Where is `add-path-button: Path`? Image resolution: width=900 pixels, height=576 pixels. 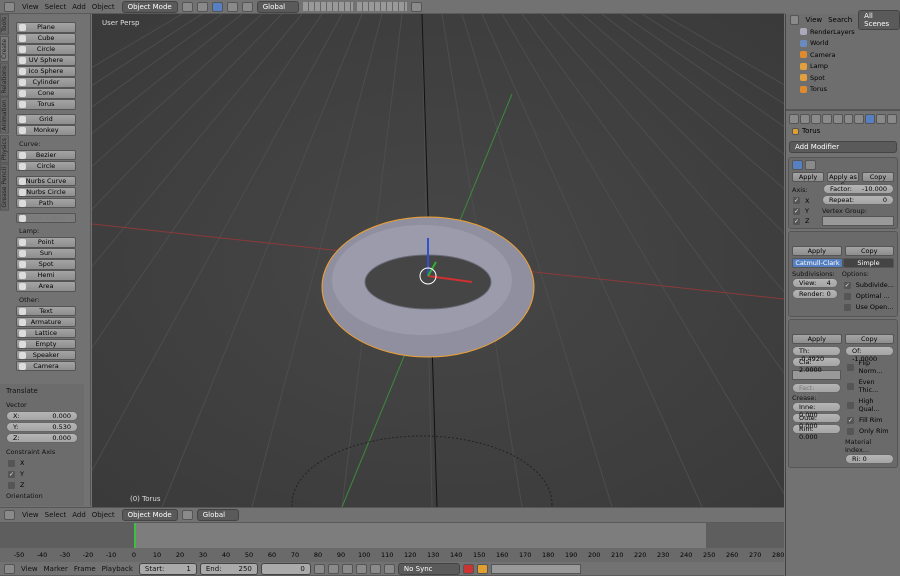 add-path-button: Path is located at coordinates (46, 202).